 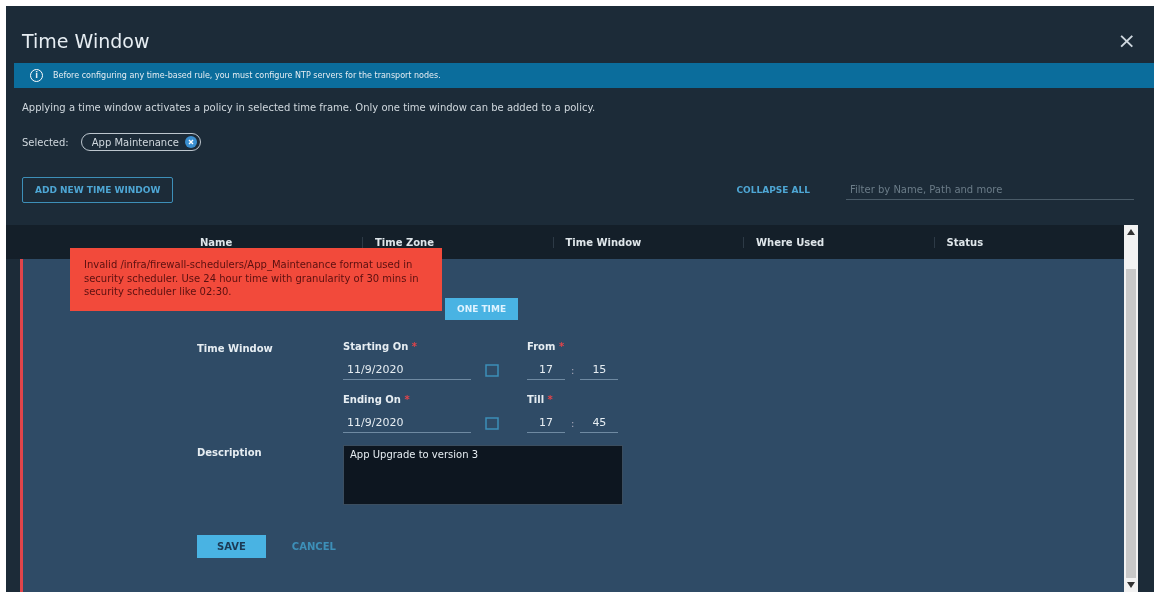 What do you see at coordinates (1126, 40) in the screenshot?
I see `close-button: ×` at bounding box center [1126, 40].